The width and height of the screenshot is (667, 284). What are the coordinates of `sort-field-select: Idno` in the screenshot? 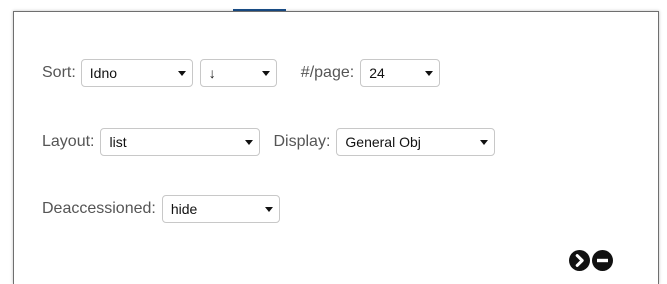 It's located at (136, 73).